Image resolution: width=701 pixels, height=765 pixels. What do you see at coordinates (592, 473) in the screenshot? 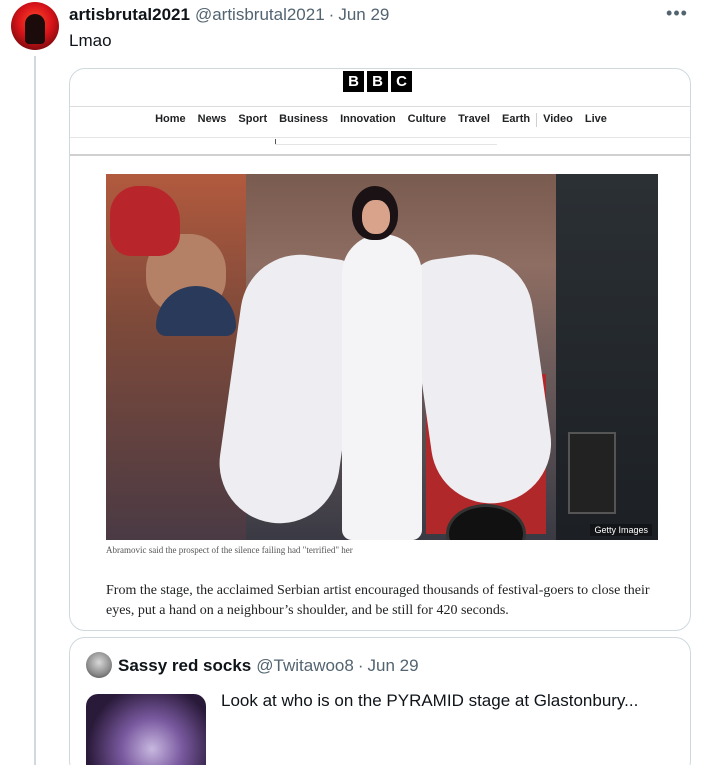
I see `amplifier-shape` at bounding box center [592, 473].